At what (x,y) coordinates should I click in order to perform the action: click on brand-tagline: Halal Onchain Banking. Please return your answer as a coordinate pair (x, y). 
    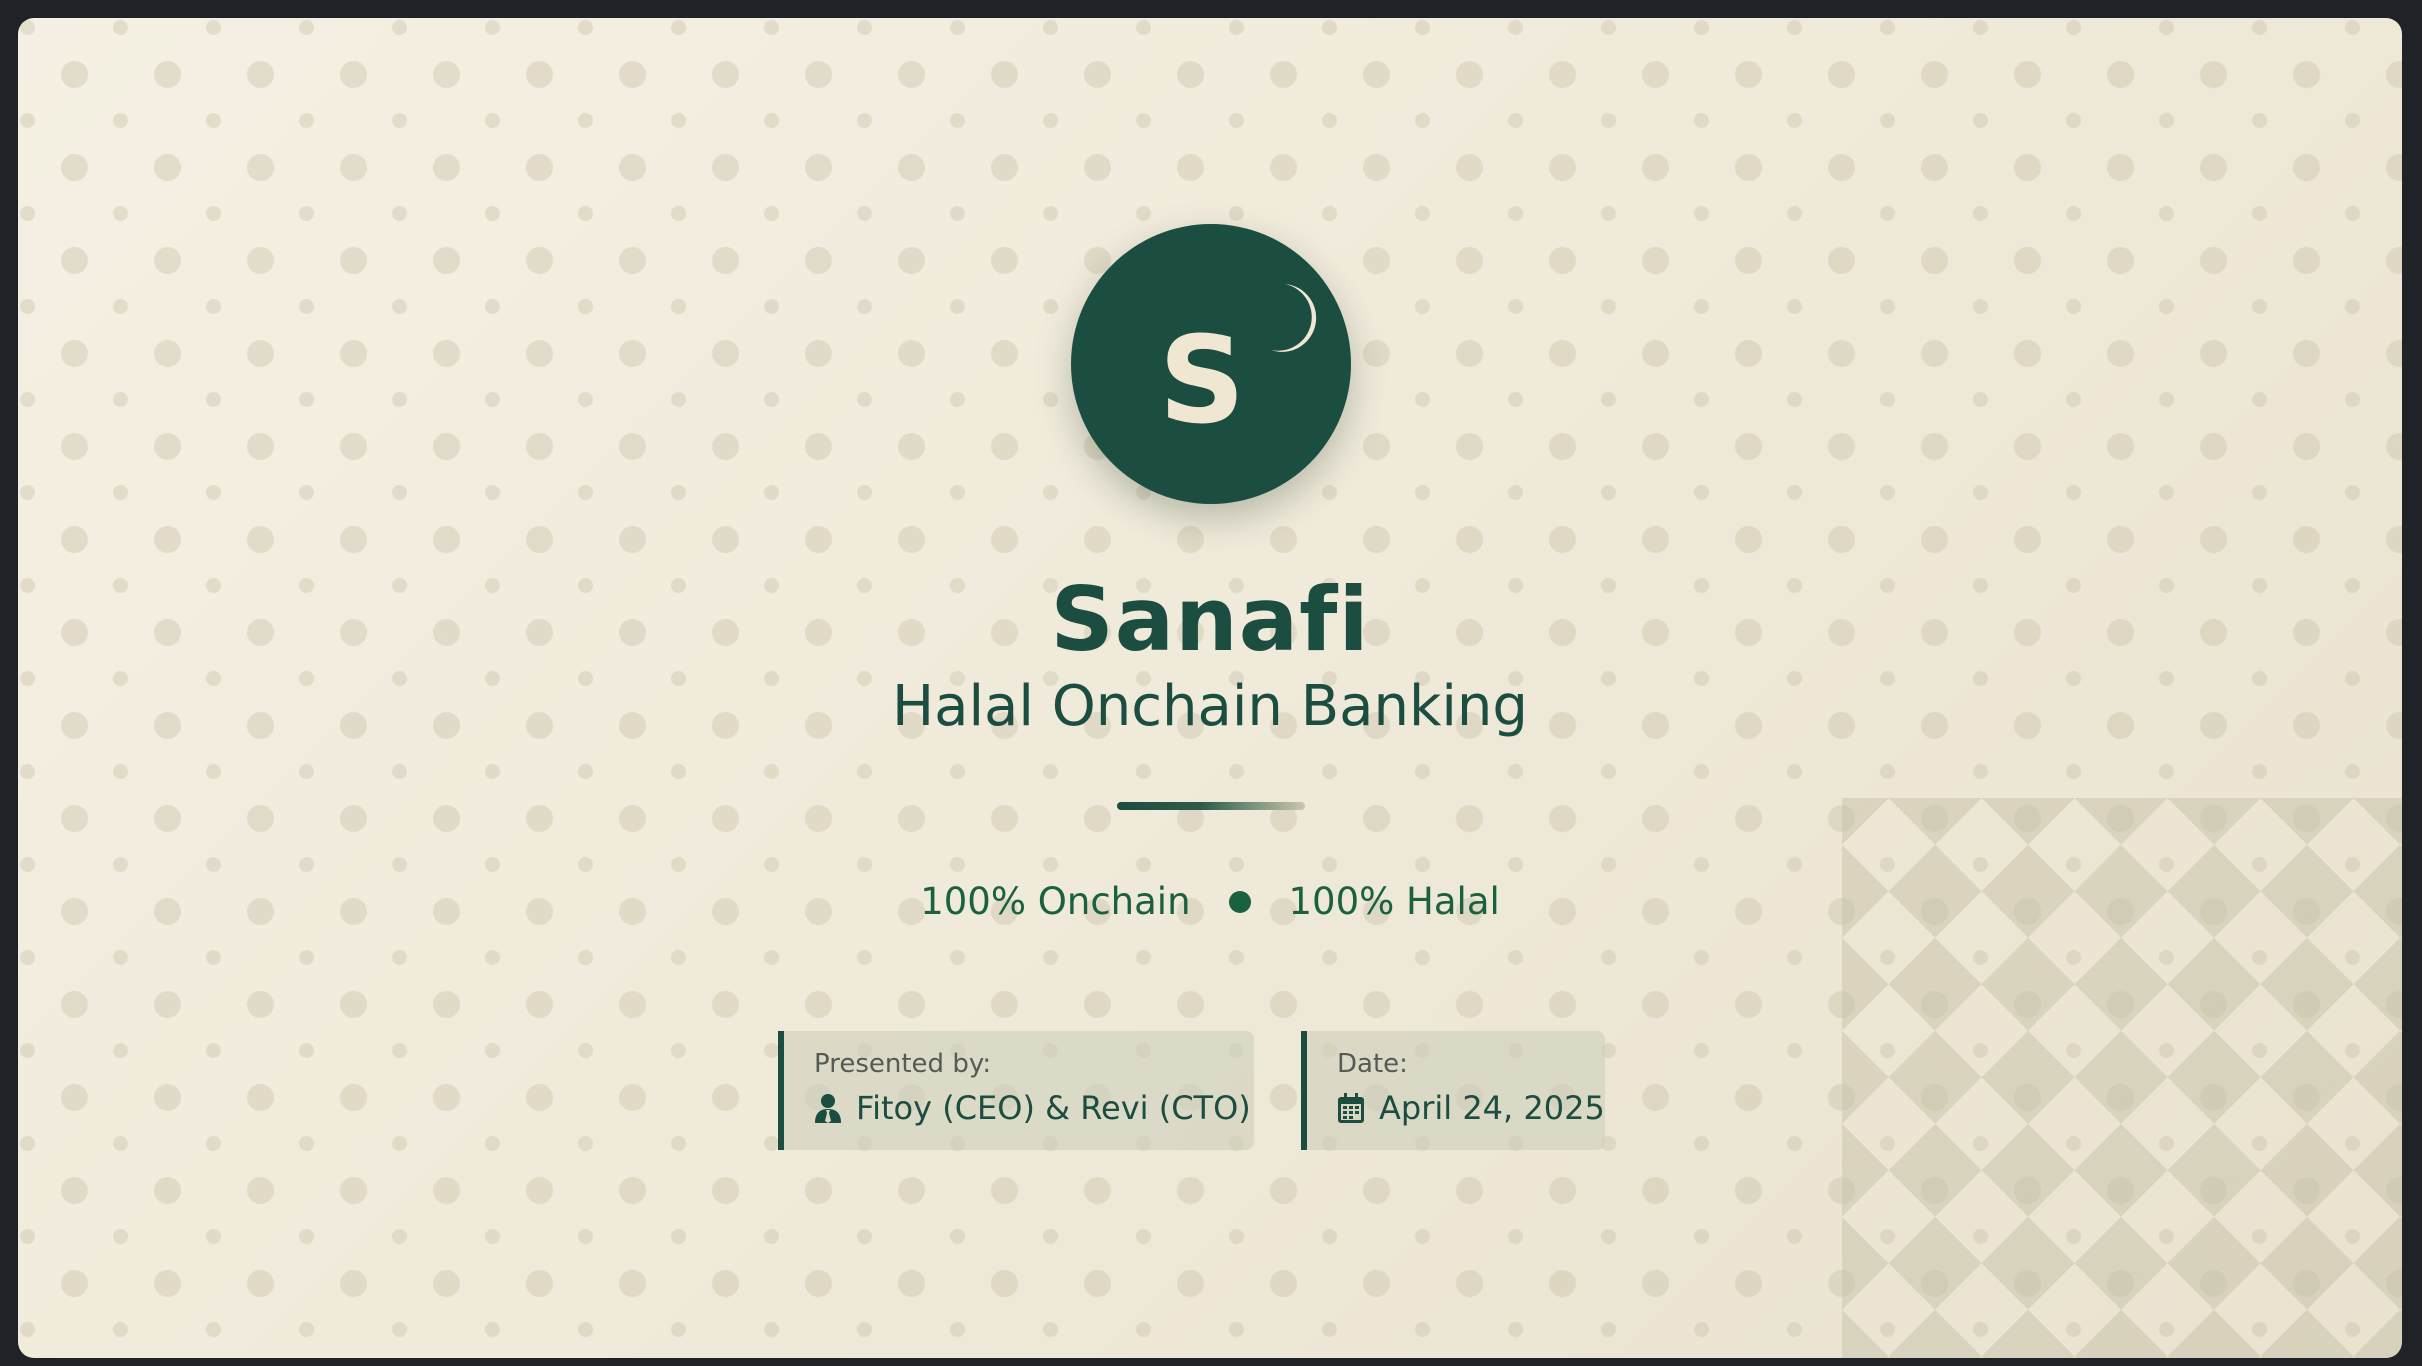
    Looking at the image, I should click on (1210, 706).